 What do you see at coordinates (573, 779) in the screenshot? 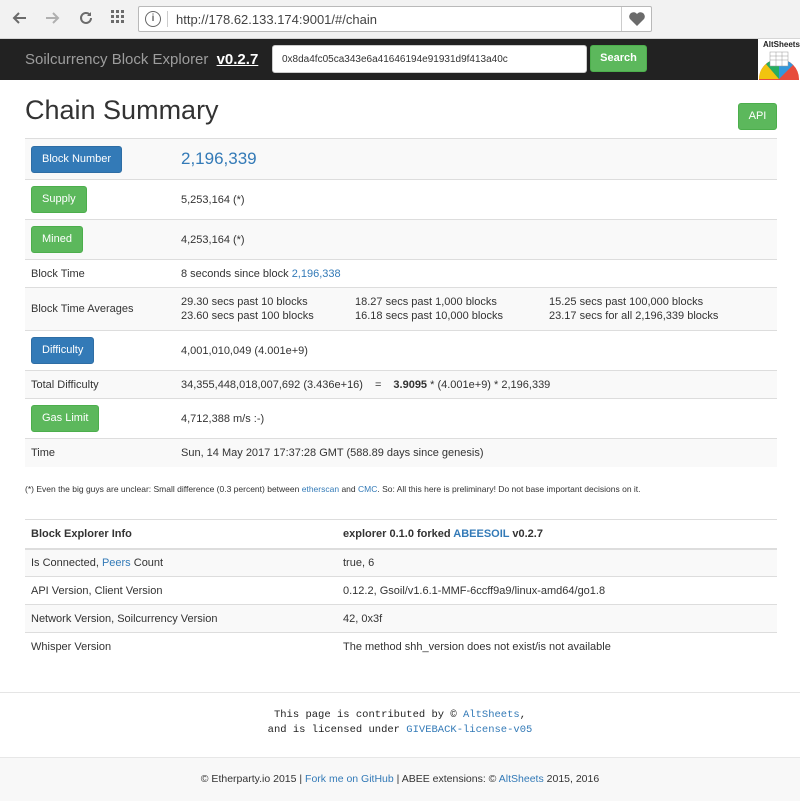
I see `footer-text: 2015, 2016` at bounding box center [573, 779].